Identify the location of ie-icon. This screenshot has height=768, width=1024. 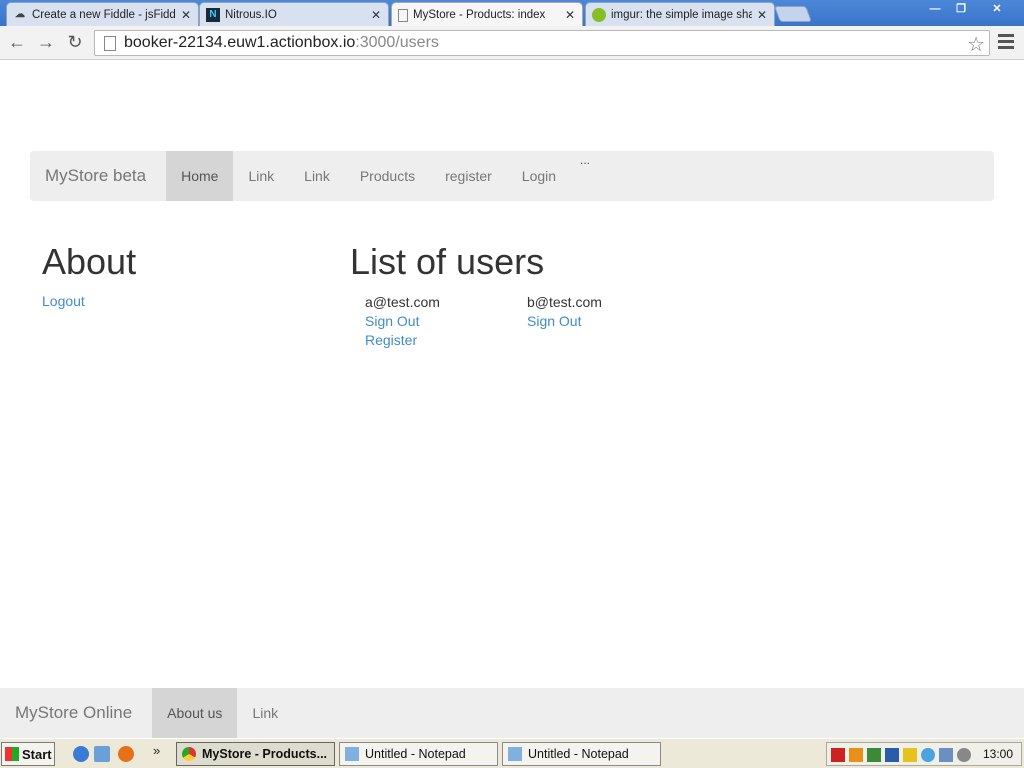
(81, 754).